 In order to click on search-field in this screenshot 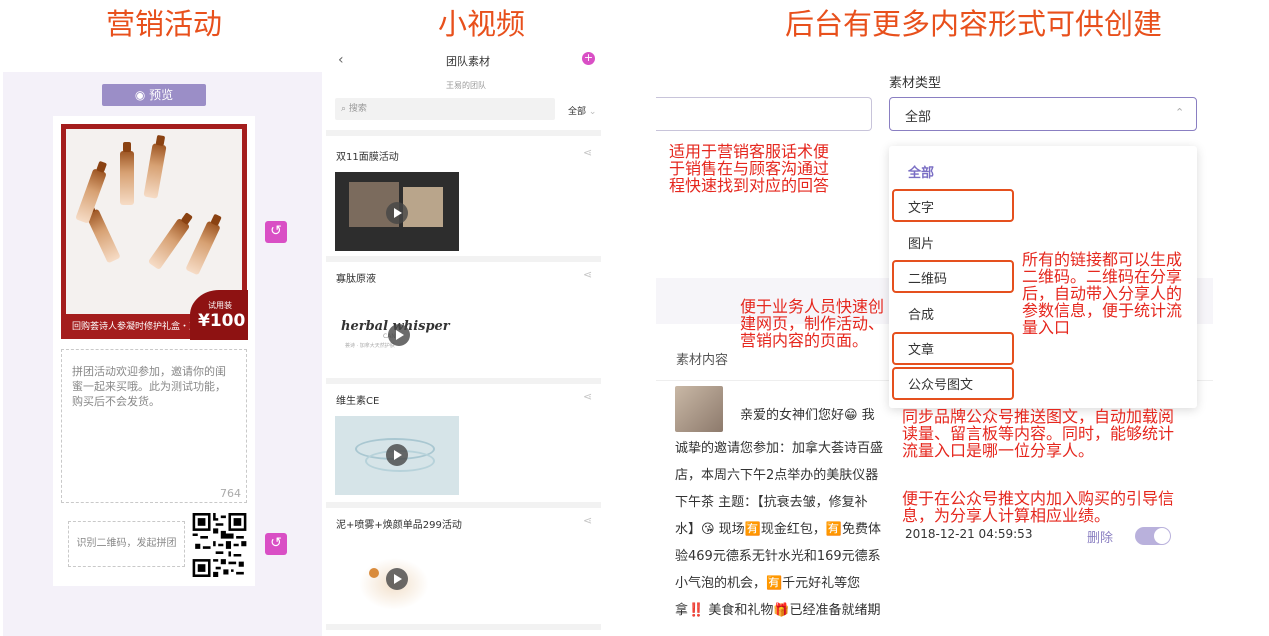, I will do `click(764, 114)`.